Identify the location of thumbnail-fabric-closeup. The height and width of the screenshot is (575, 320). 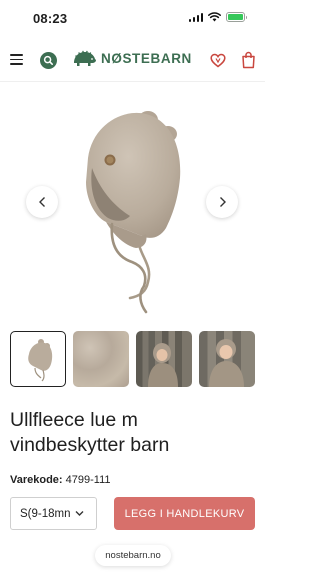
(101, 359).